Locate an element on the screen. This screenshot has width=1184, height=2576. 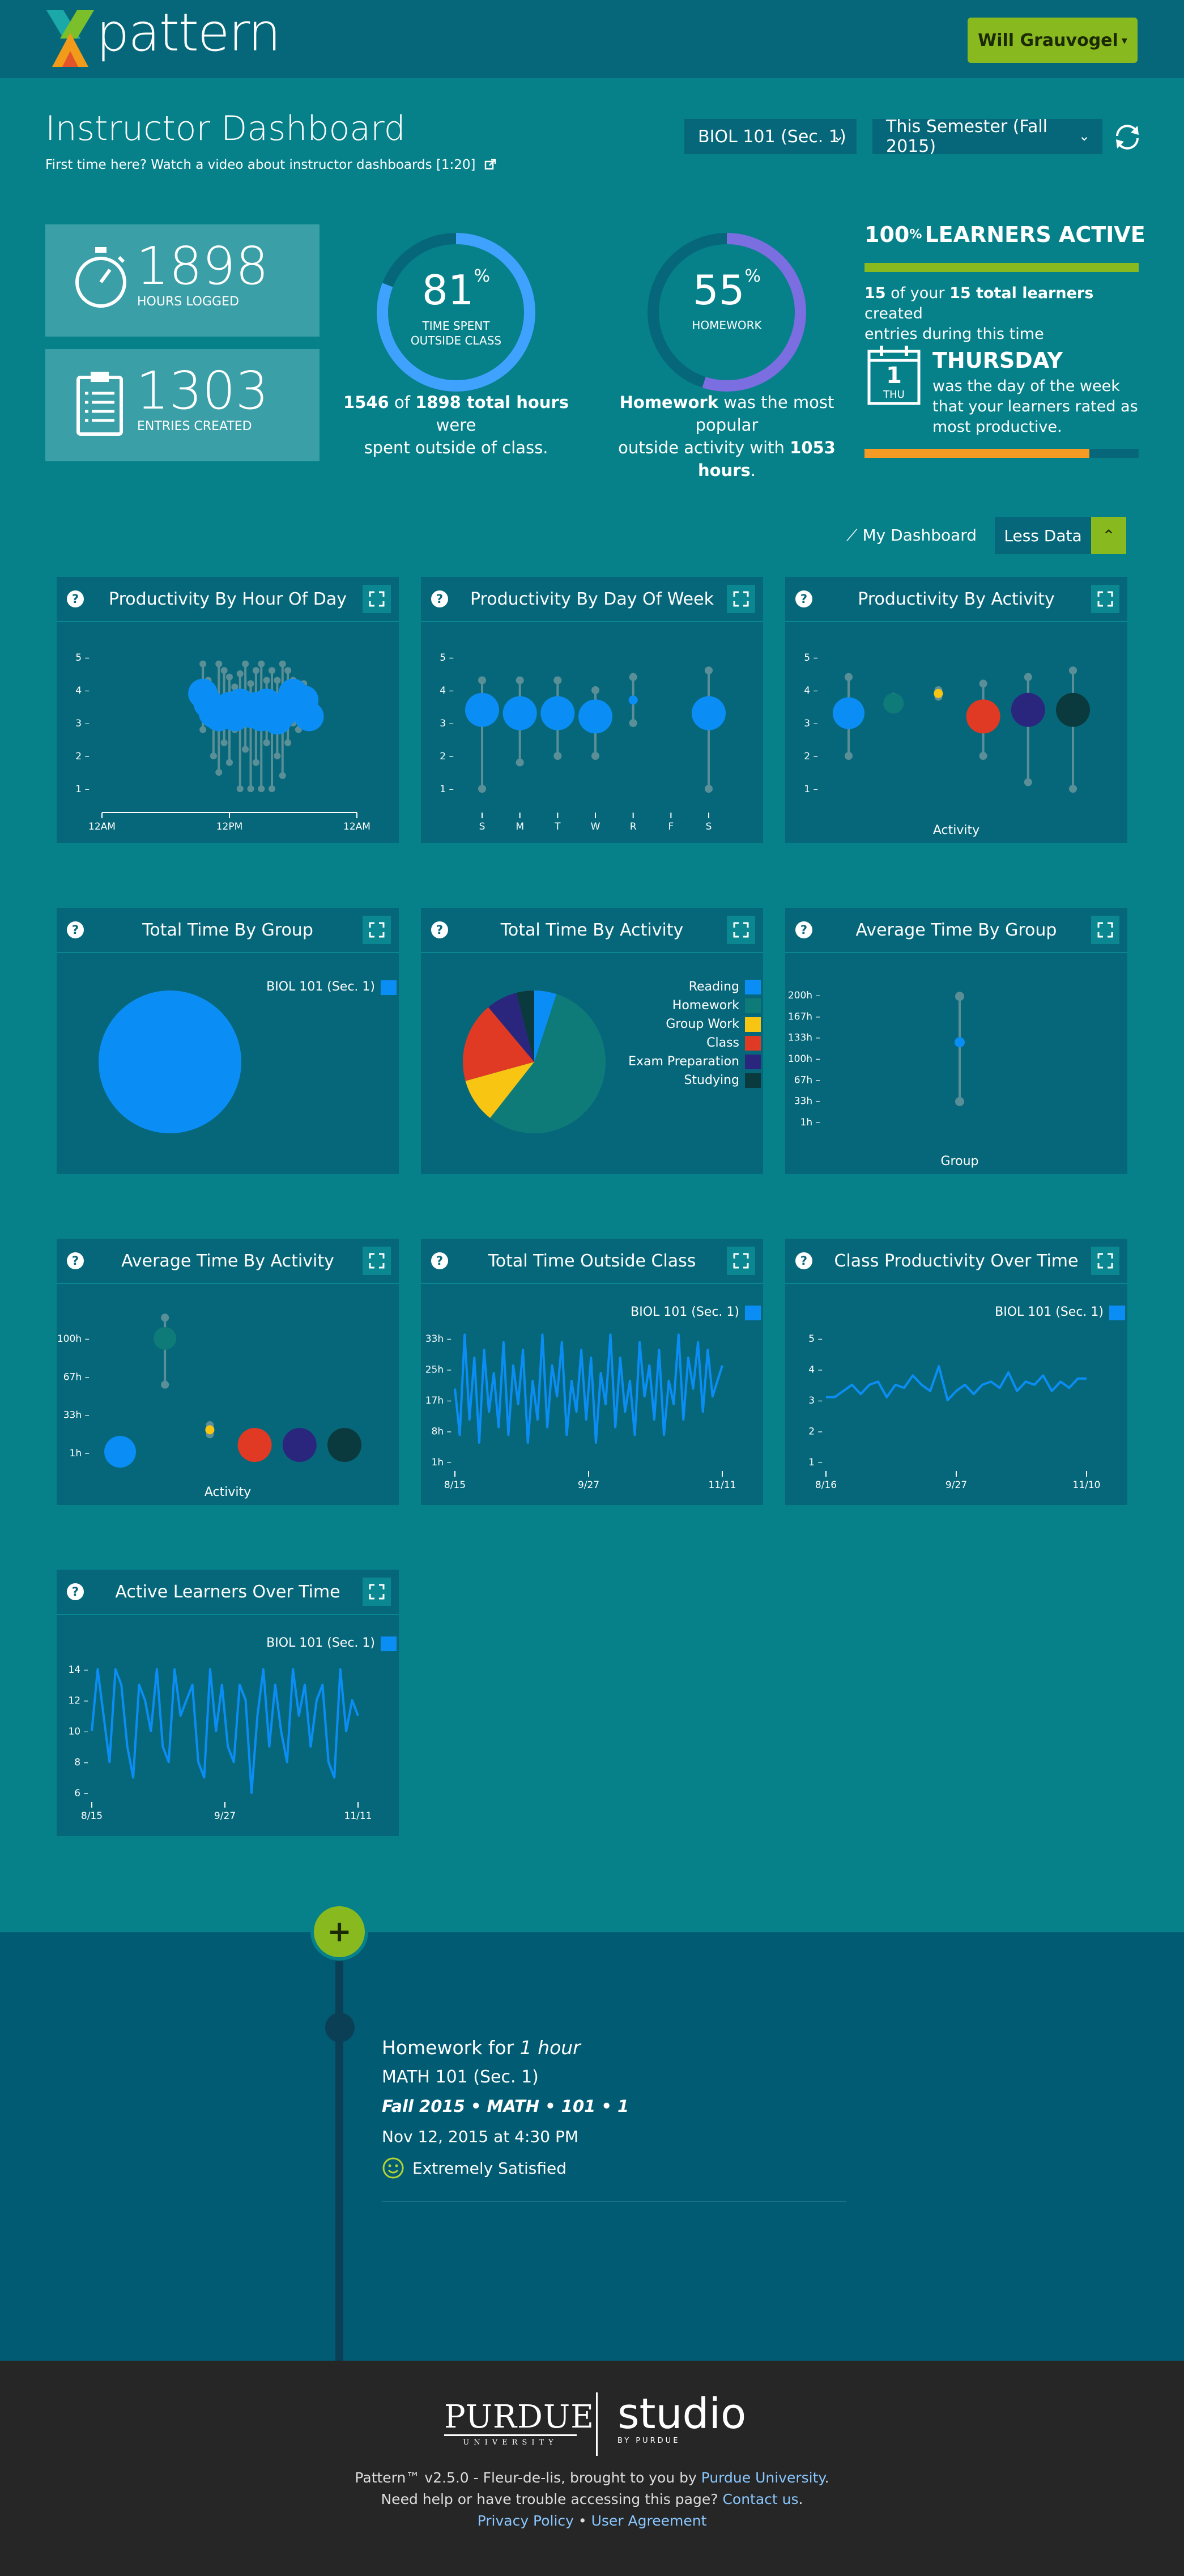
outside-class-value: 81% is located at coordinates (456, 290).